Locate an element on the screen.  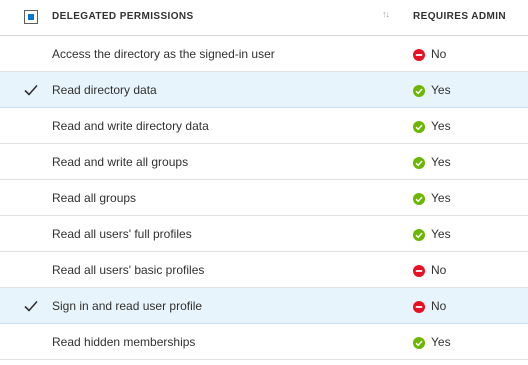
indeterminate-indicator is located at coordinates (31, 17).